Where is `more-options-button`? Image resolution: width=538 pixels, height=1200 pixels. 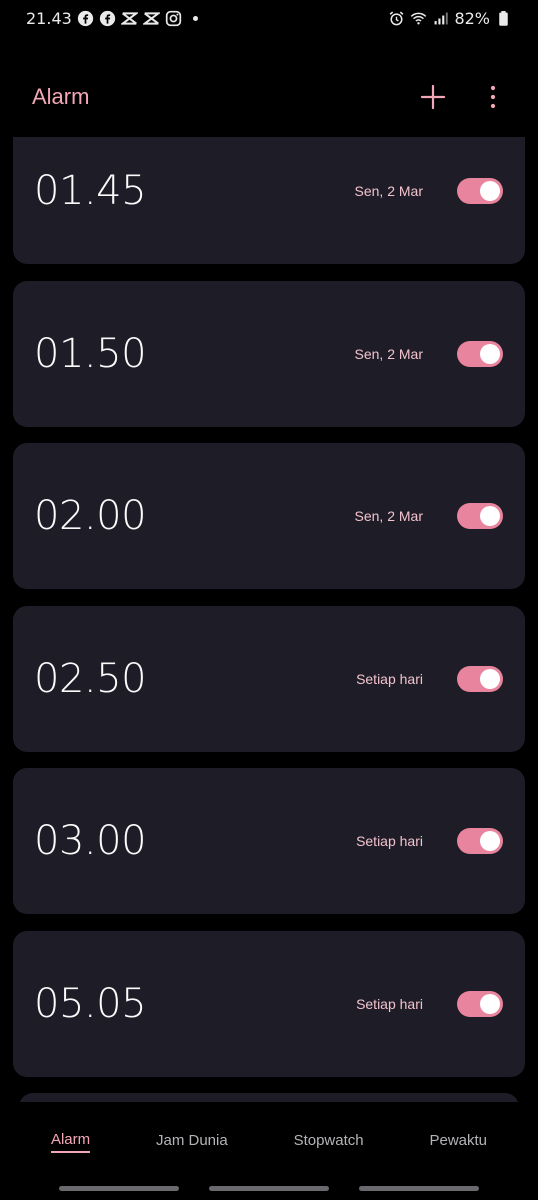
more-options-button is located at coordinates (493, 97).